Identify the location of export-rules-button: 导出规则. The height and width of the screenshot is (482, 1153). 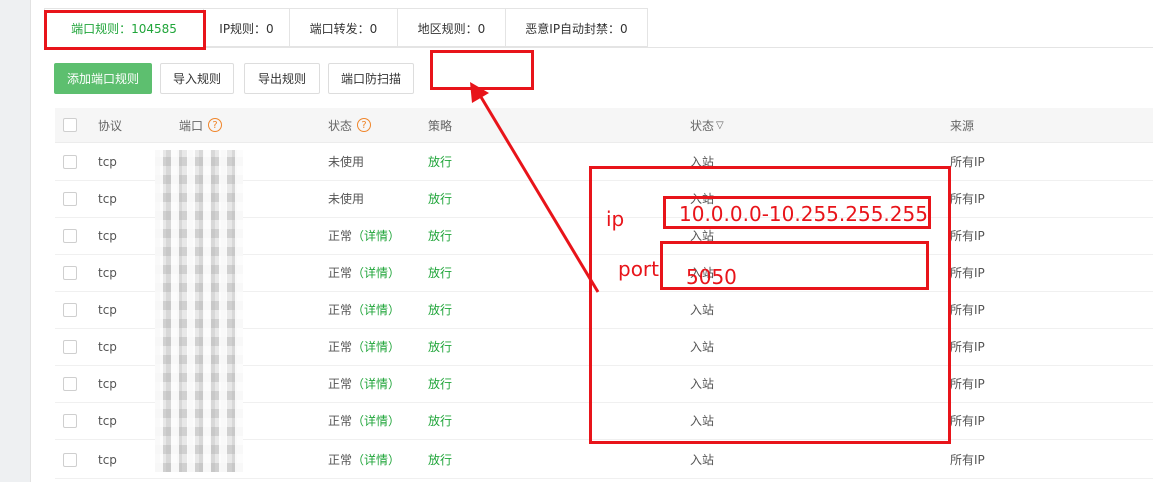
(282, 78).